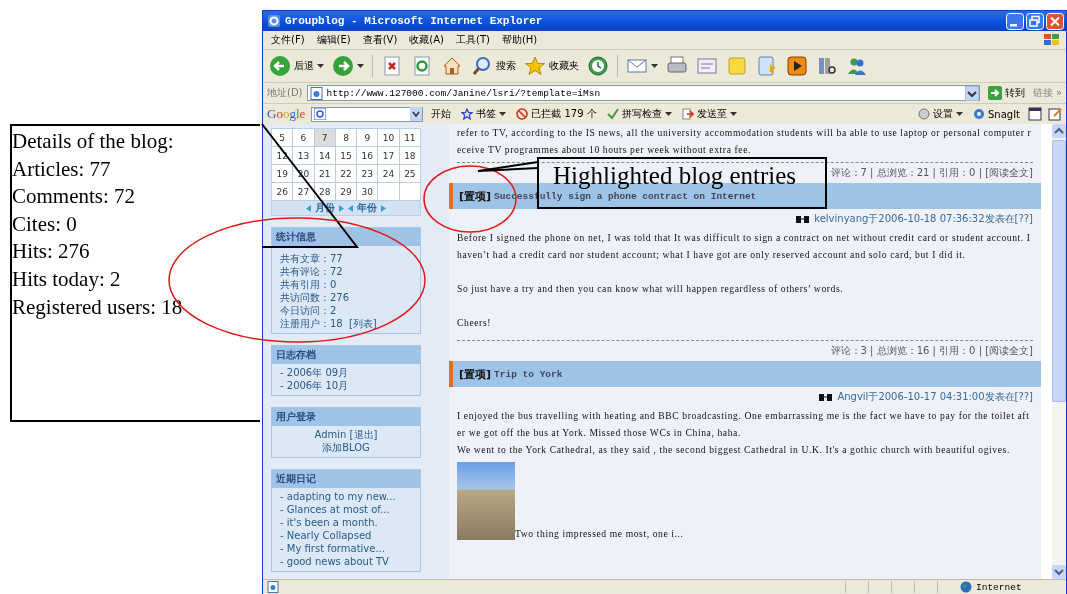 This screenshot has width=1067, height=594. Describe the element at coordinates (368, 192) in the screenshot. I see `calendar-day: 30` at that location.